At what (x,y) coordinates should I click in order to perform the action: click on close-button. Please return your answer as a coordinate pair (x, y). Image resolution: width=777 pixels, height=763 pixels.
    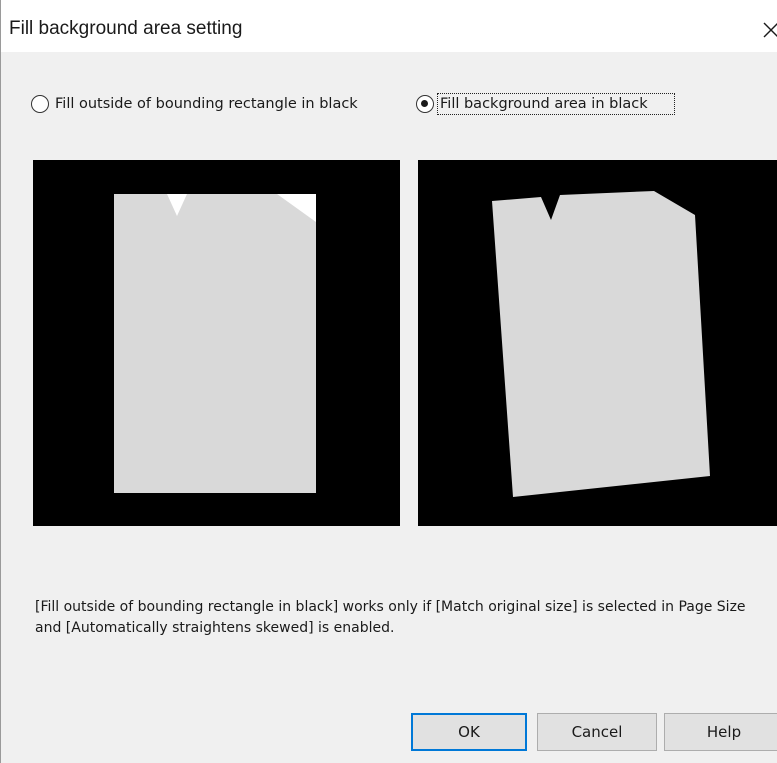
    Looking at the image, I should click on (763, 30).